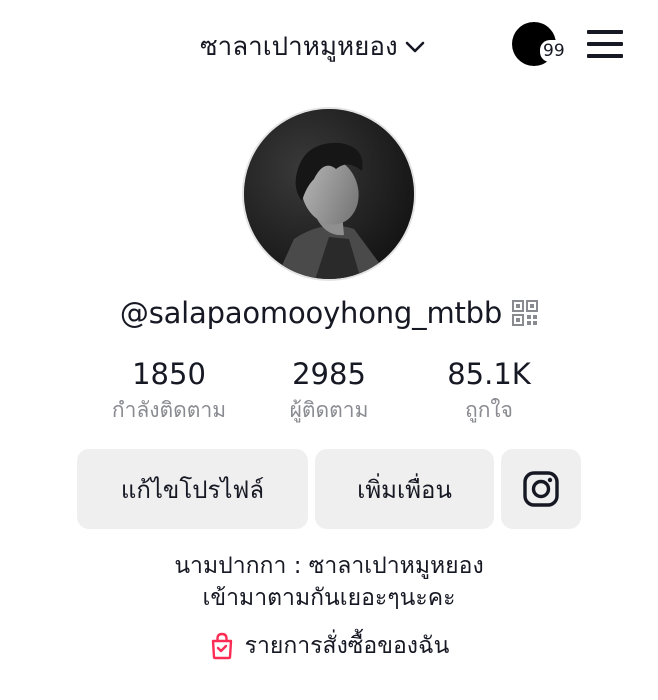  Describe the element at coordinates (169, 410) in the screenshot. I see `following-label: กำลังติดตาม` at that location.